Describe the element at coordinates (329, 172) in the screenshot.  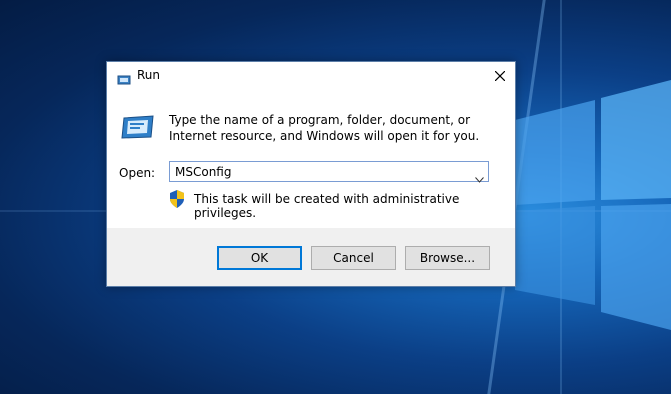
I see `open-input: MSConfig` at that location.